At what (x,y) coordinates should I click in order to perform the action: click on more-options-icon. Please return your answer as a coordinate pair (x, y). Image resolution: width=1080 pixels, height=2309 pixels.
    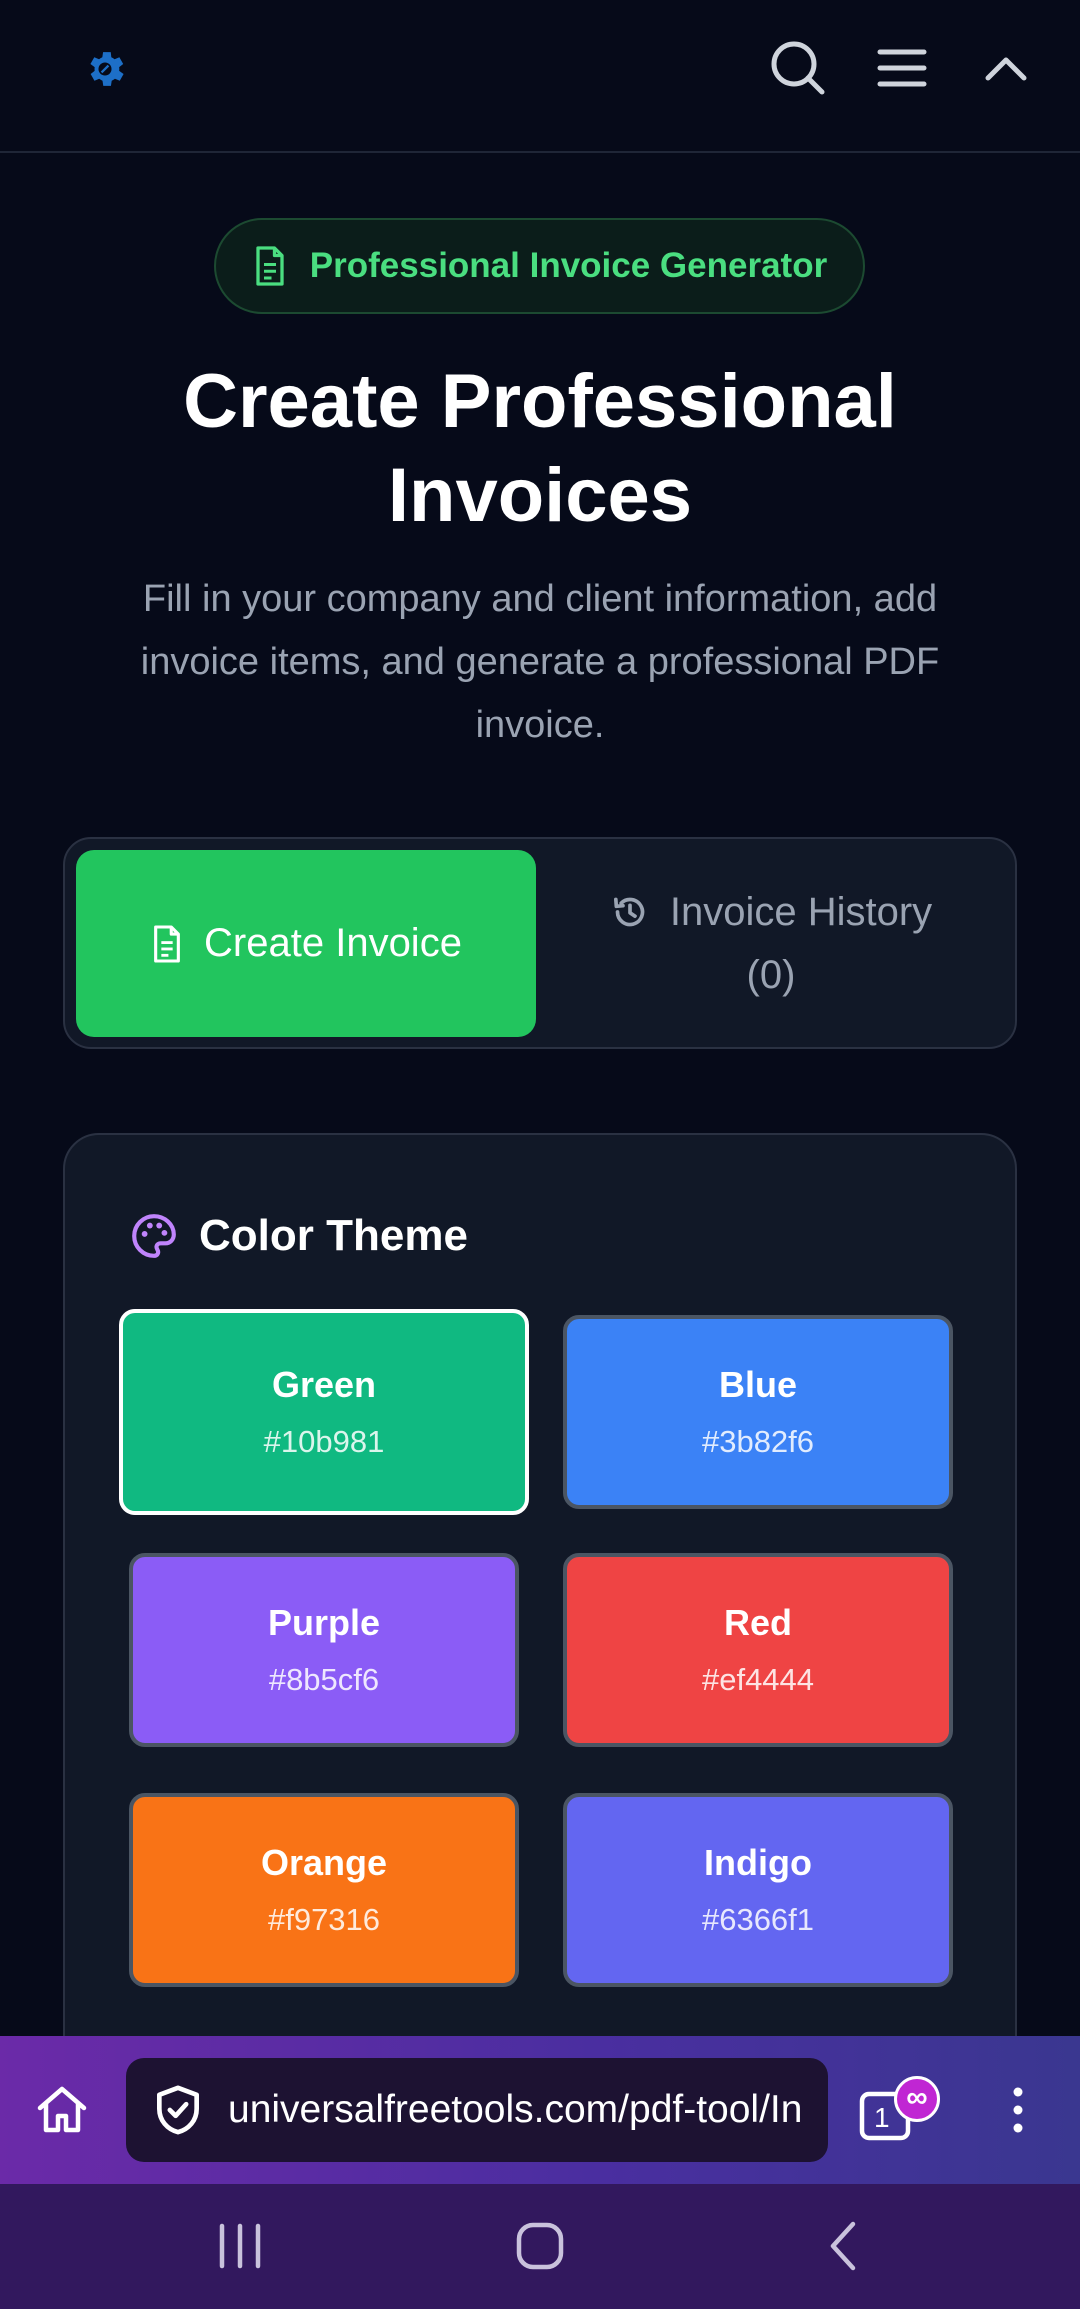
    Looking at the image, I should click on (1018, 2110).